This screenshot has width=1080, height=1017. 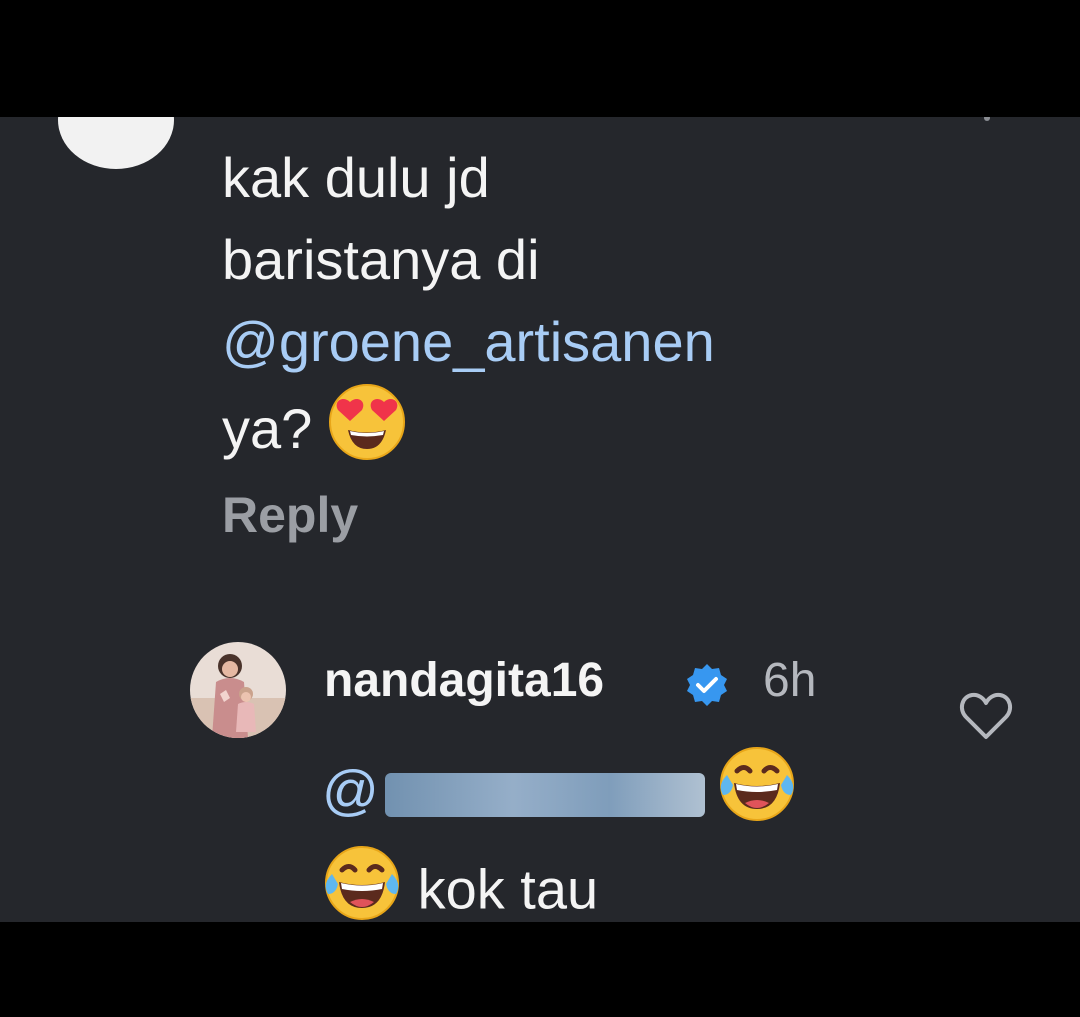 I want to click on mention-link: @, so click(x=350, y=789).